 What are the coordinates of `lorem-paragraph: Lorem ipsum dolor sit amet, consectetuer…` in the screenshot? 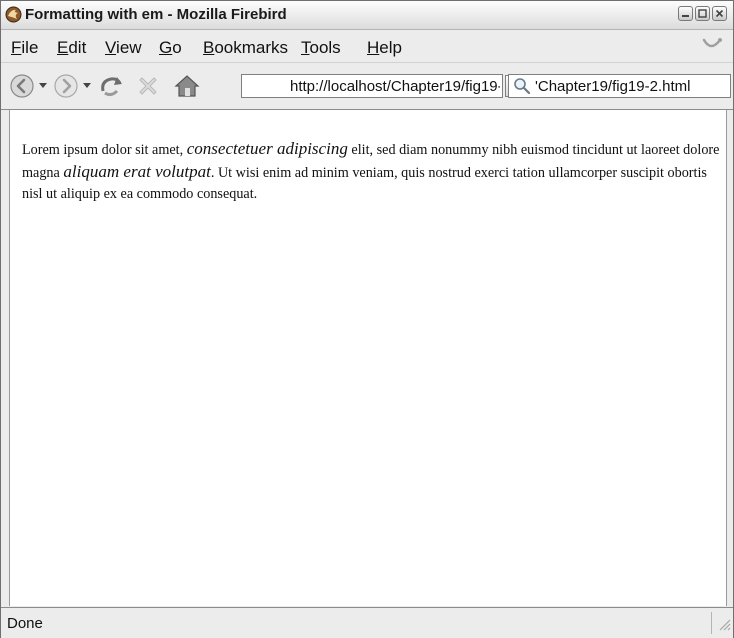 It's located at (371, 170).